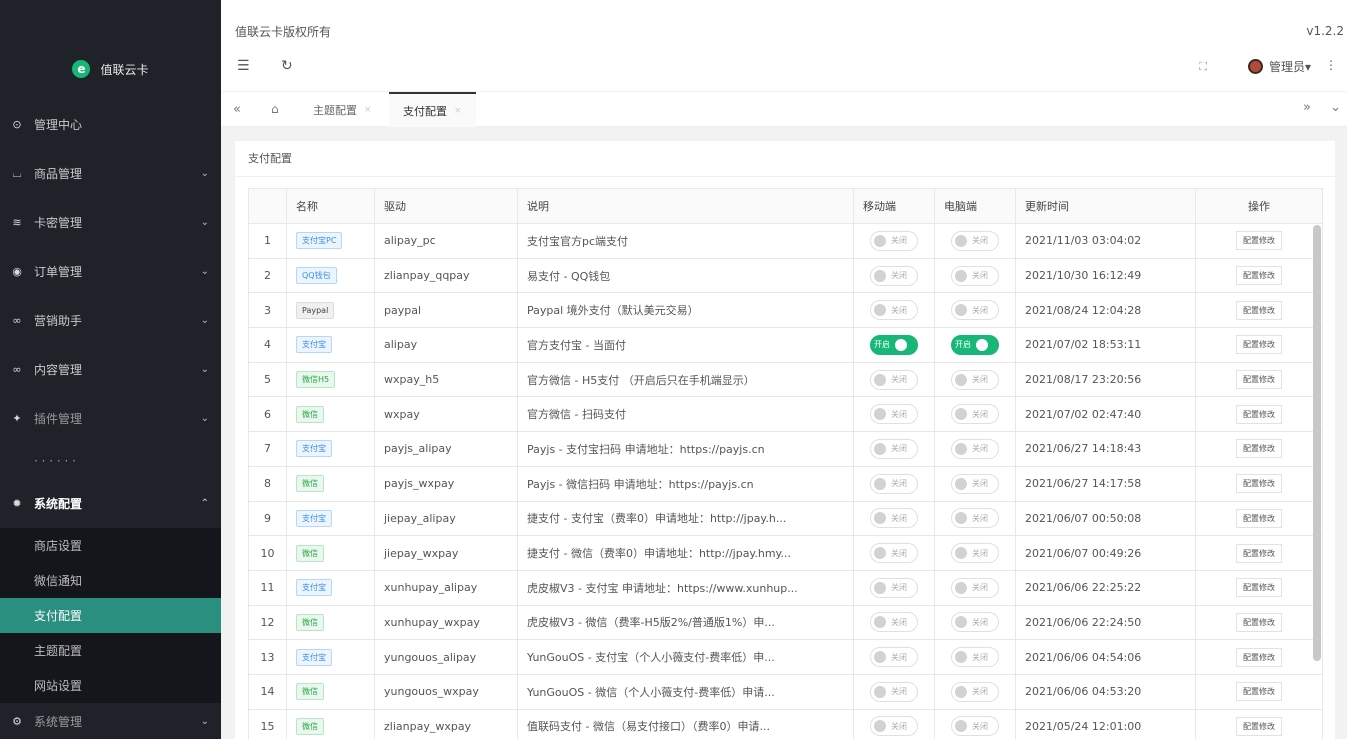  Describe the element at coordinates (110, 685) in the screenshot. I see `sidebar-sub-item-website: 网站设置` at that location.